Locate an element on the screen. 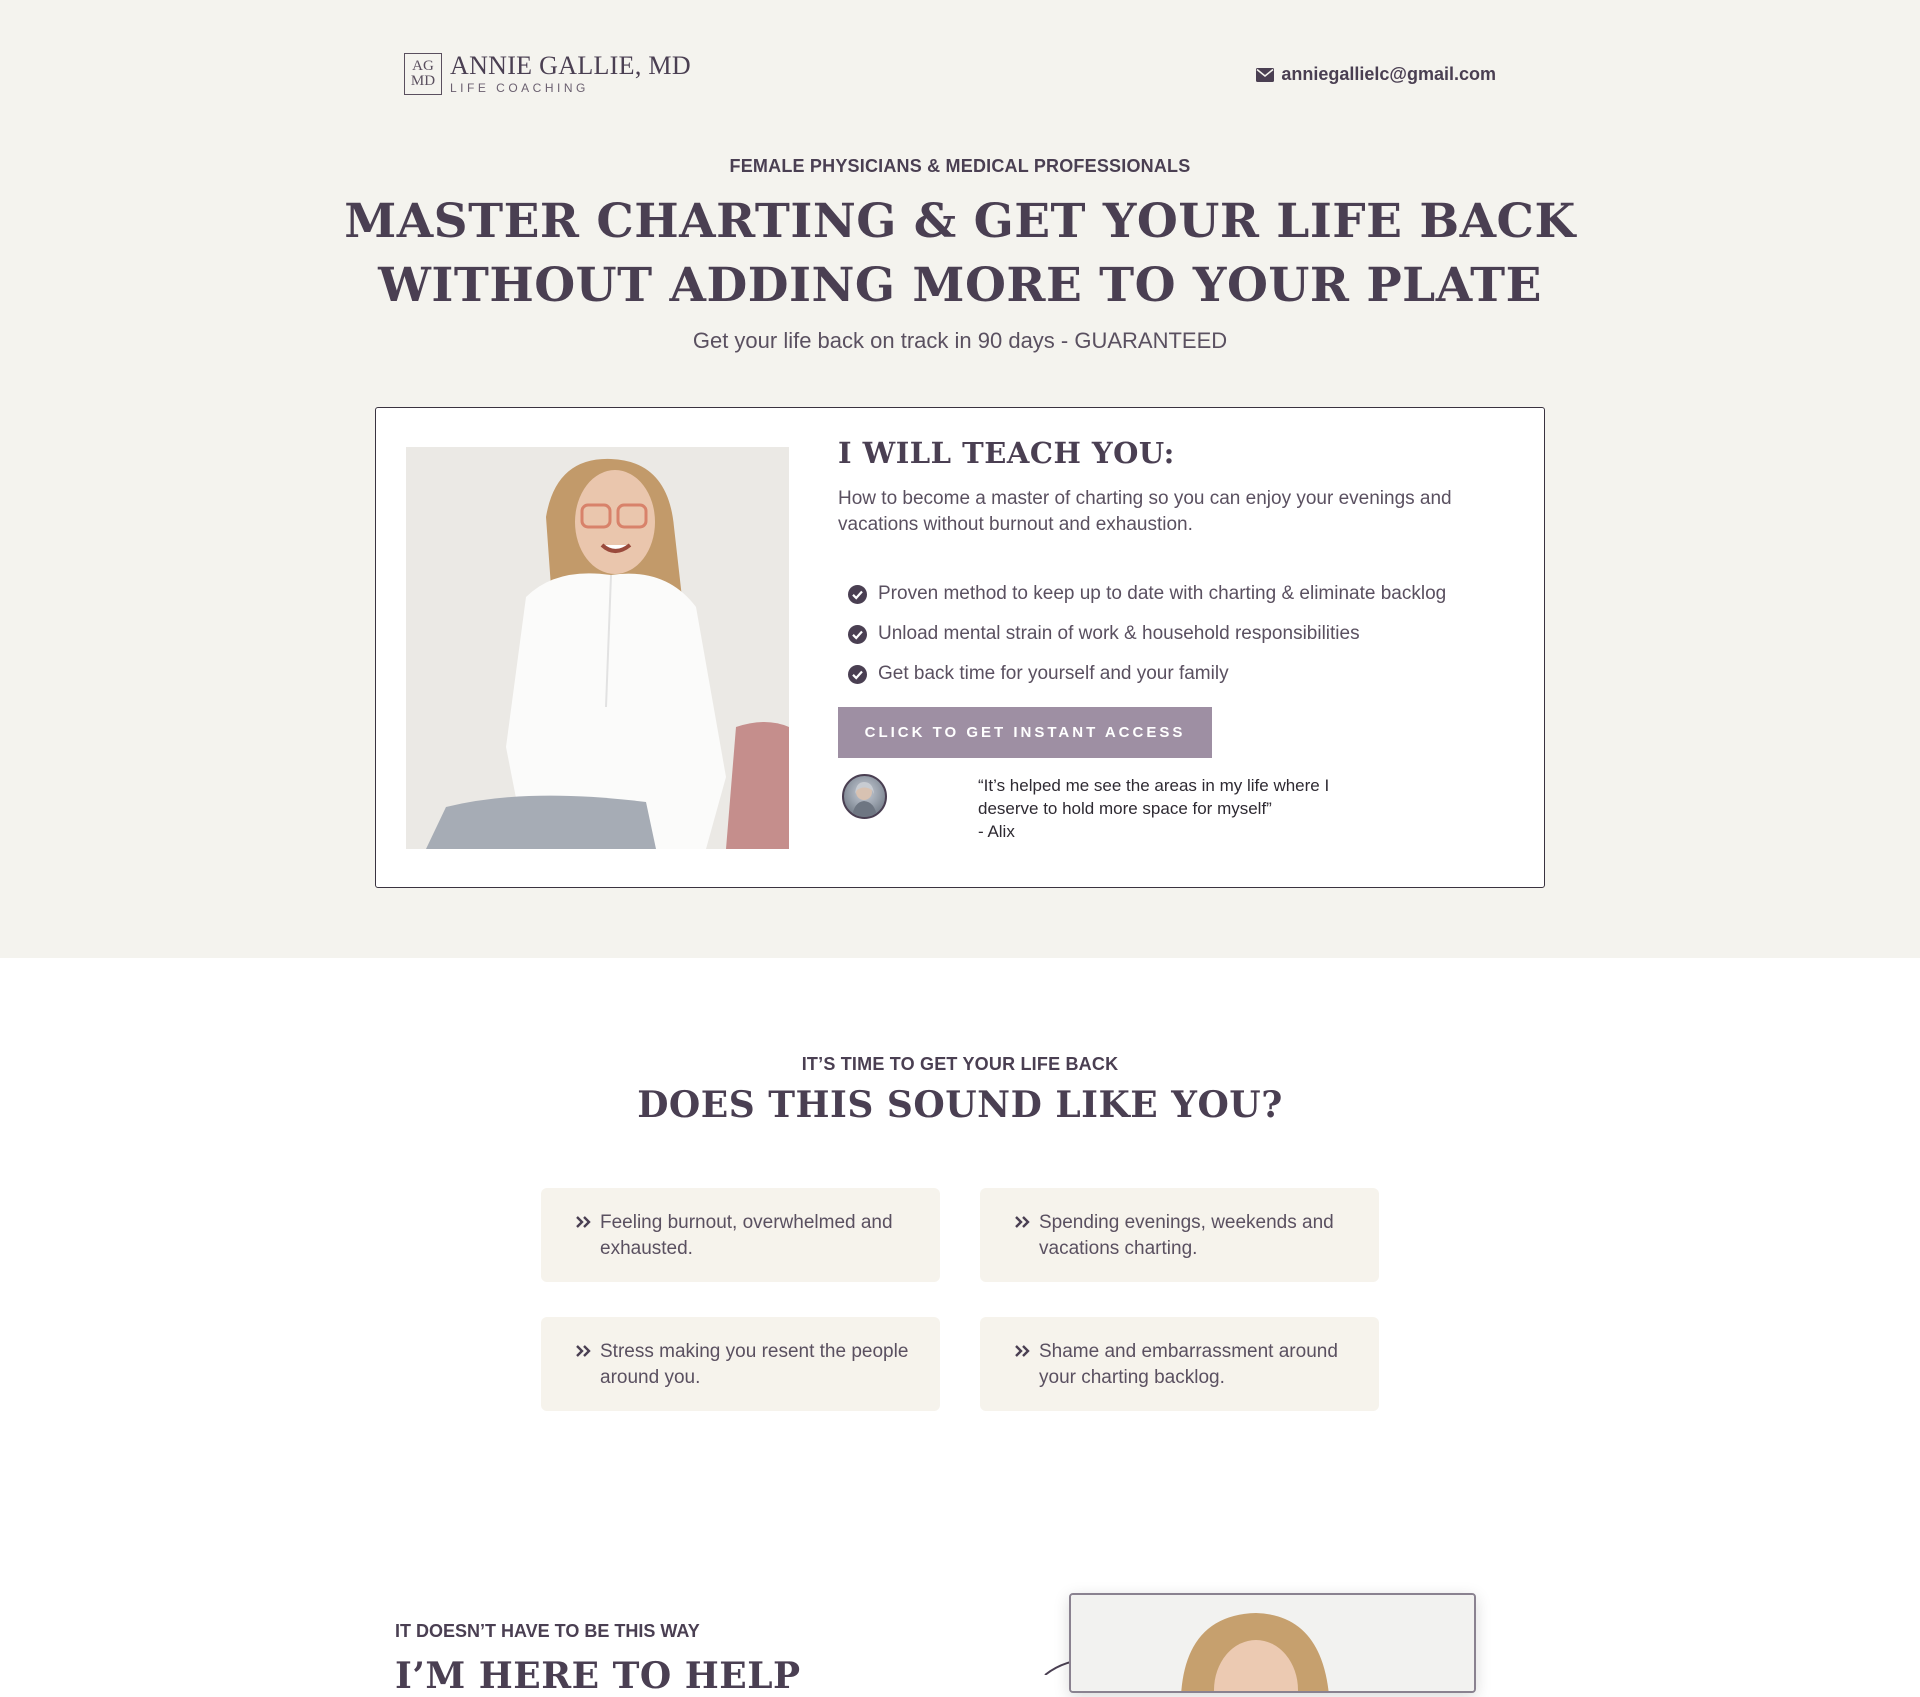 Image resolution: width=1920 pixels, height=1697 pixels. instant-access-button: CLICK TO GET INSTANT ACCESS is located at coordinates (1025, 732).